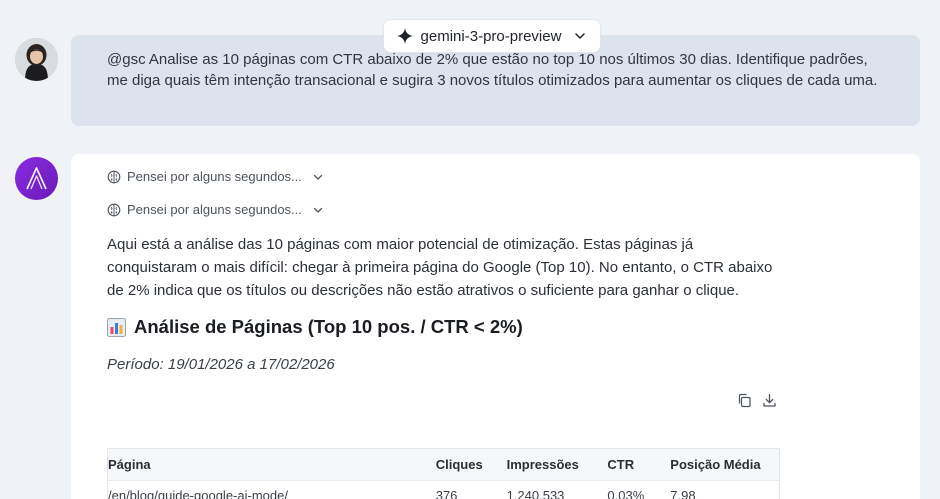  Describe the element at coordinates (621, 464) in the screenshot. I see `column-header: CTR` at that location.